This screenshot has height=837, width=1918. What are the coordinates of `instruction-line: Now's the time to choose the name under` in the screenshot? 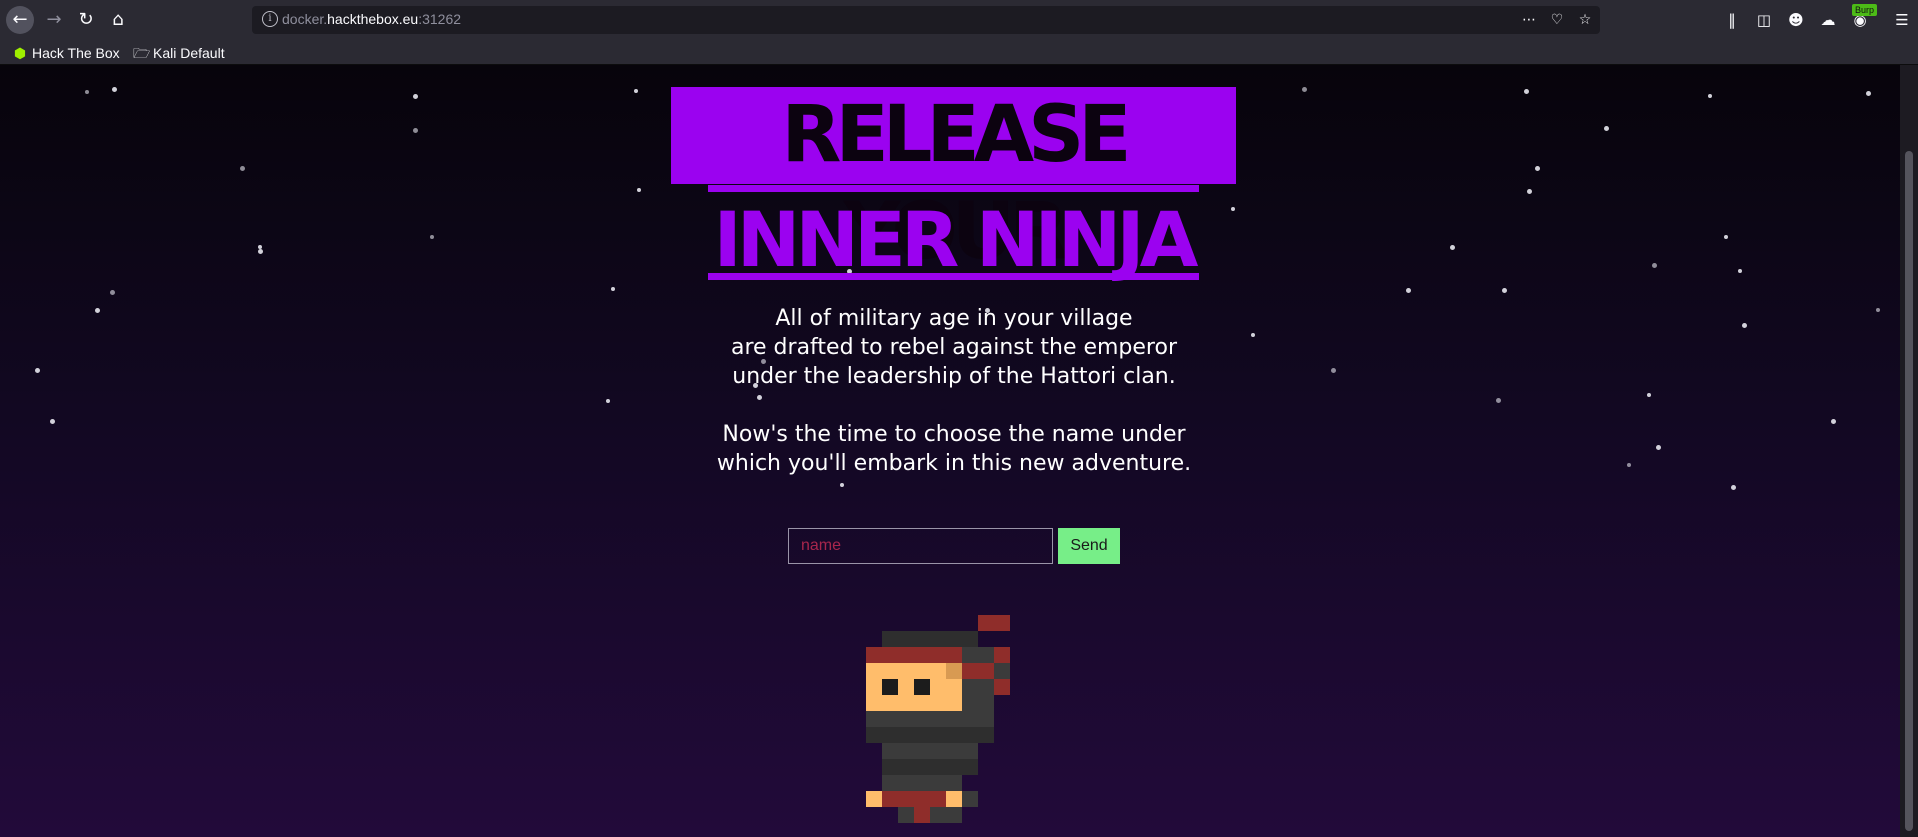 It's located at (954, 434).